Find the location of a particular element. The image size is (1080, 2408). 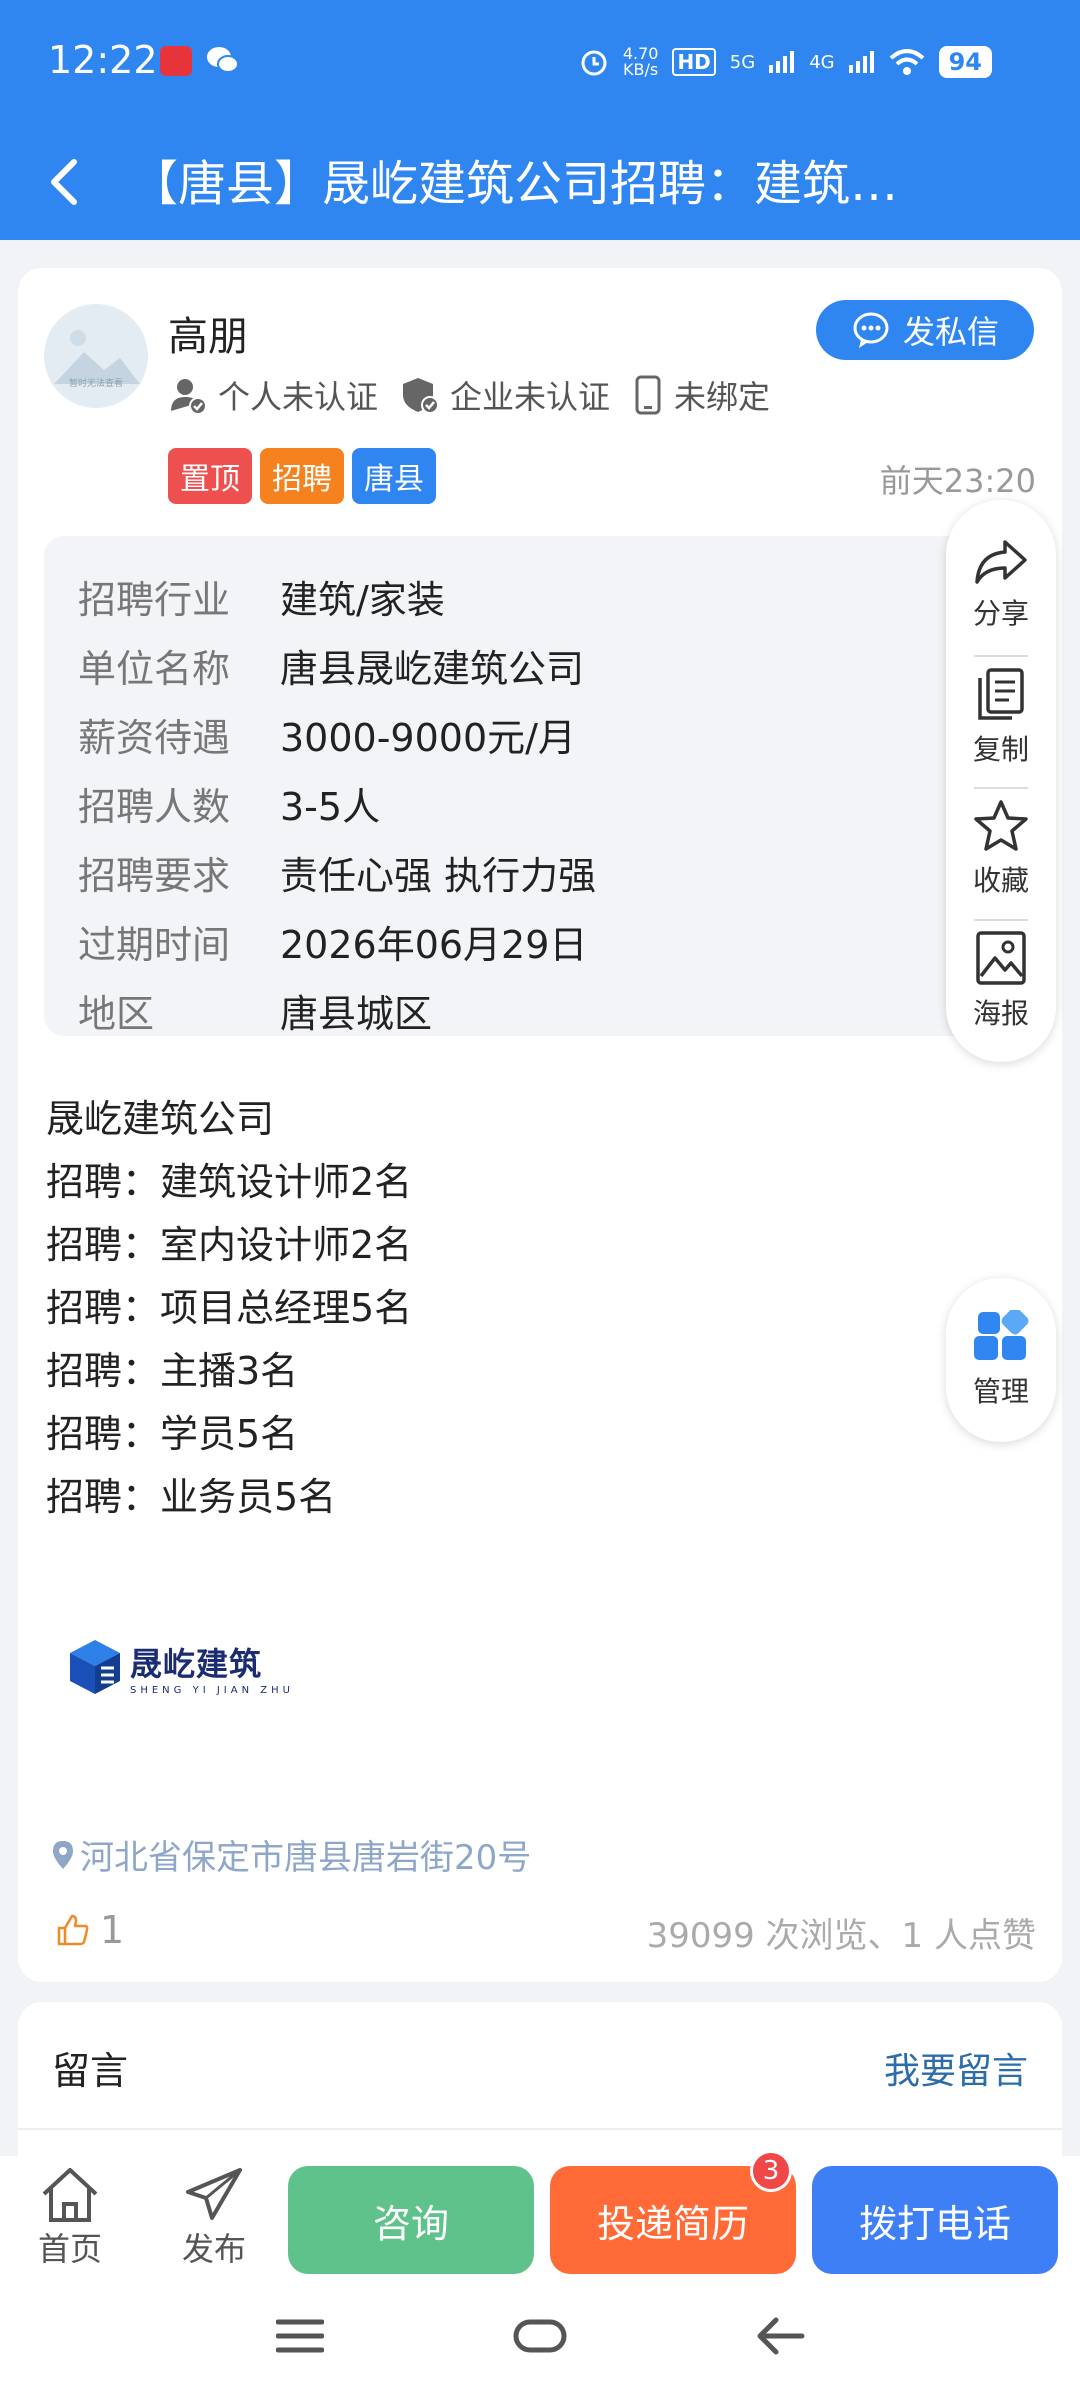

thumbs-up-icon is located at coordinates (73, 1930).